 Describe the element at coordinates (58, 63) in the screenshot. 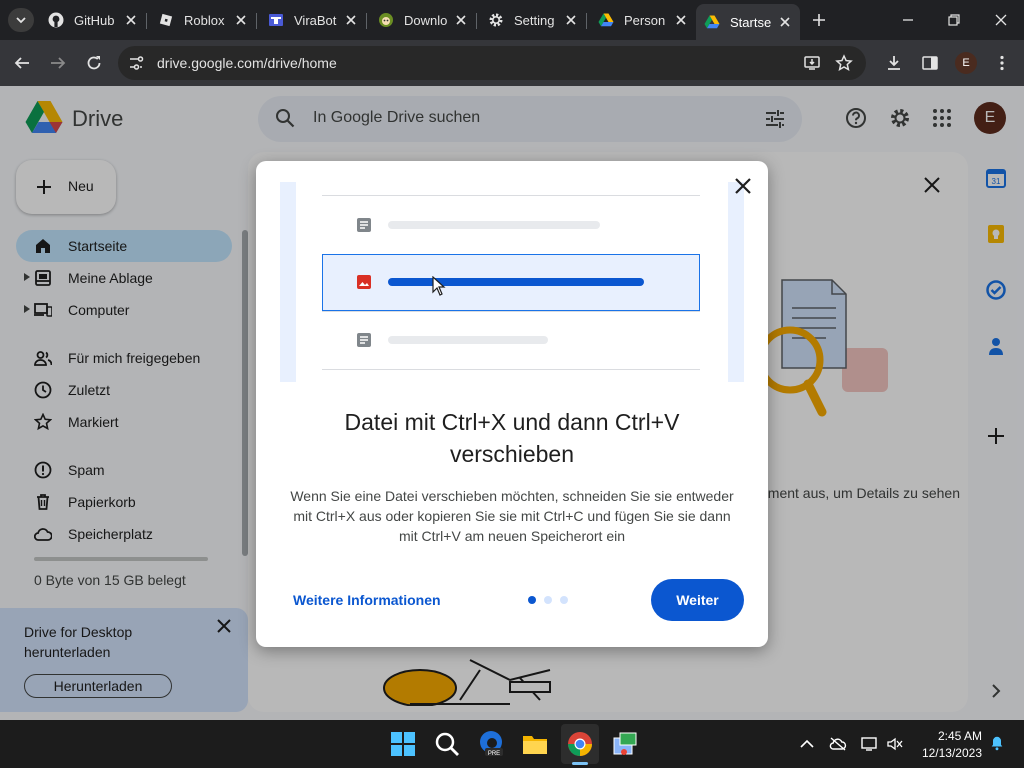

I see `forward-icon` at that location.